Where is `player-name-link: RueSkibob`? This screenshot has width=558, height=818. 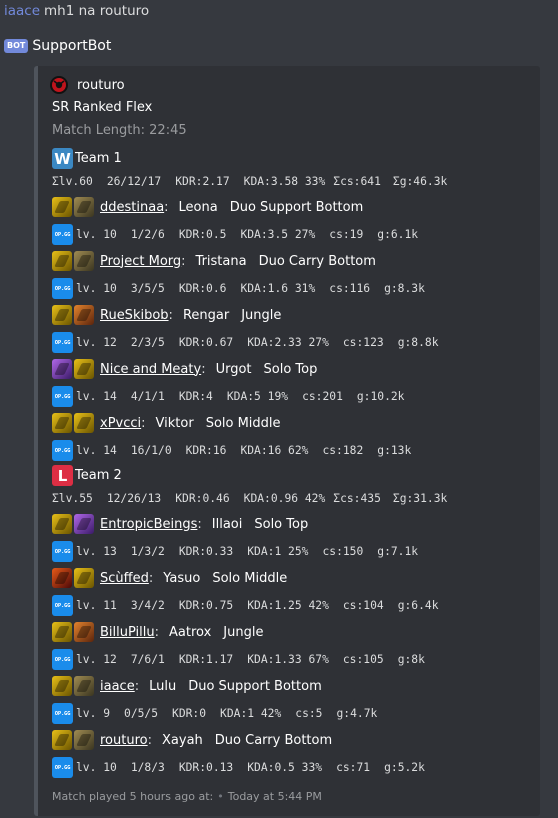 player-name-link: RueSkibob is located at coordinates (134, 315).